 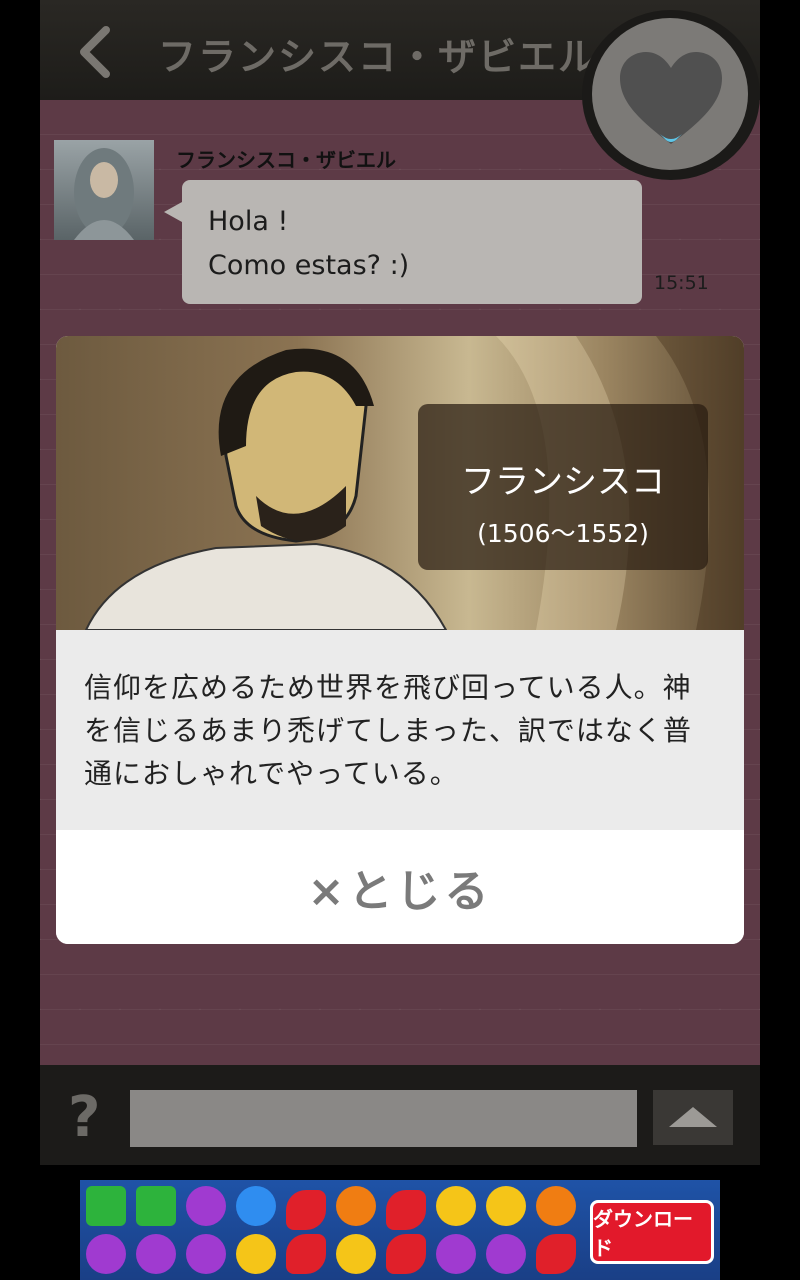 What do you see at coordinates (671, 98) in the screenshot?
I see `heart-icon` at bounding box center [671, 98].